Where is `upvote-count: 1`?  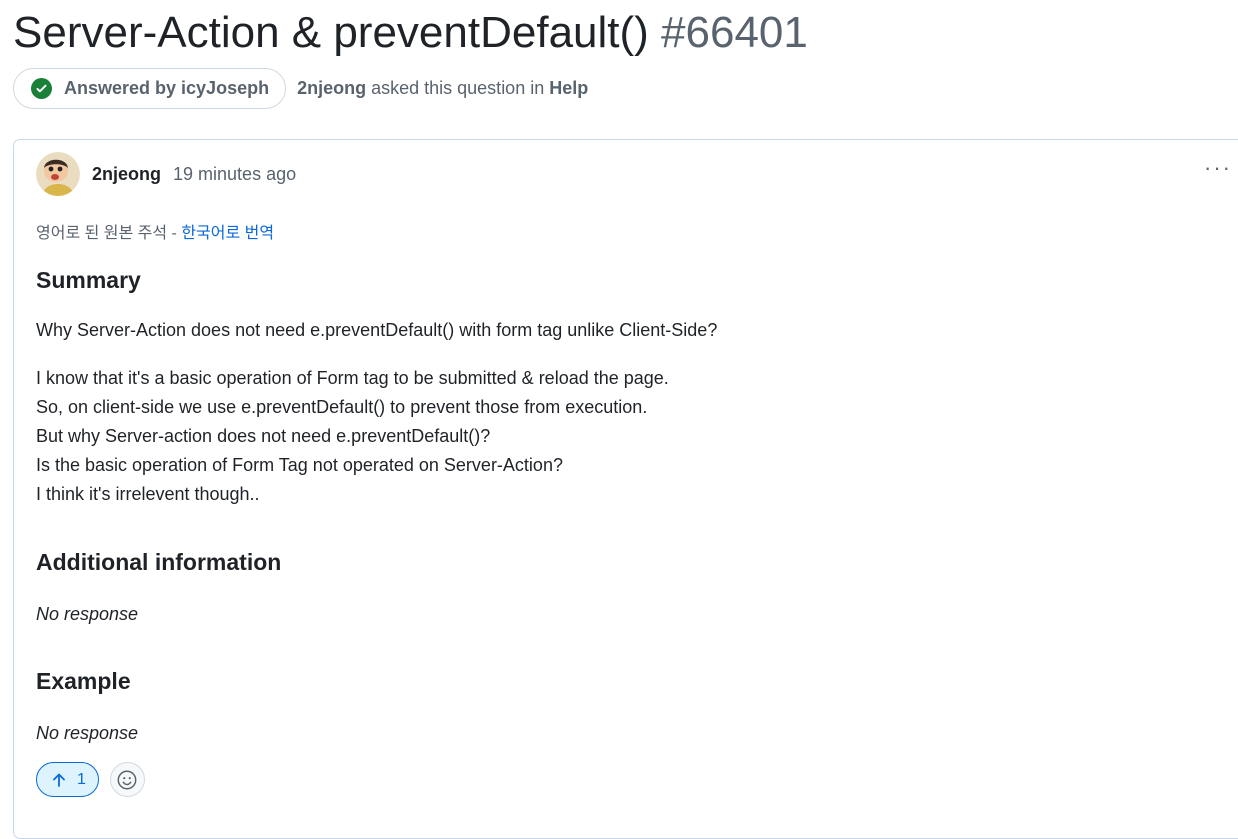
upvote-count: 1 is located at coordinates (81, 779).